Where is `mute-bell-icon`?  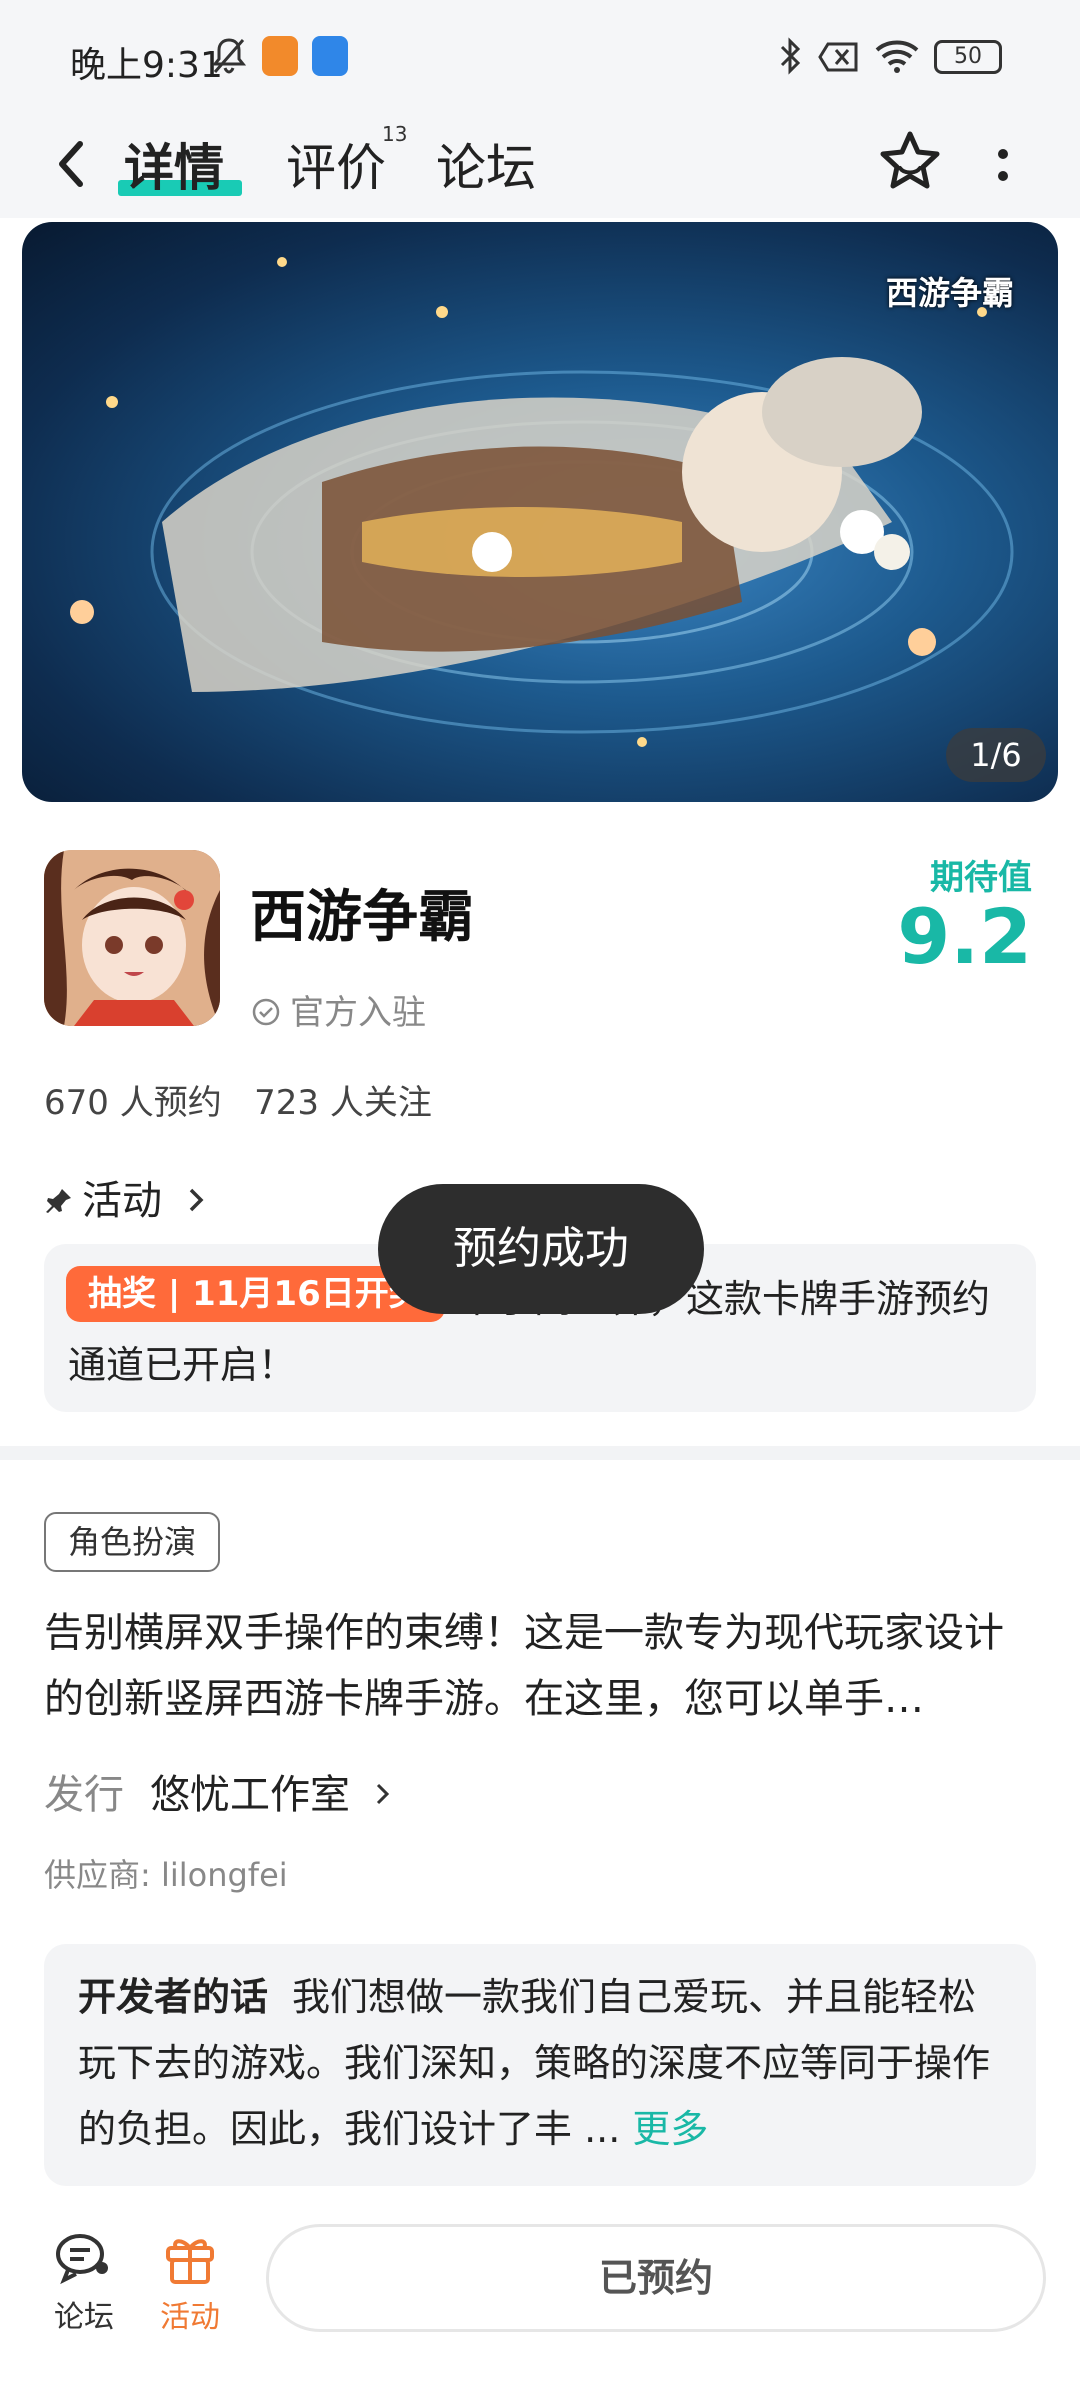
mute-bell-icon is located at coordinates (229, 56).